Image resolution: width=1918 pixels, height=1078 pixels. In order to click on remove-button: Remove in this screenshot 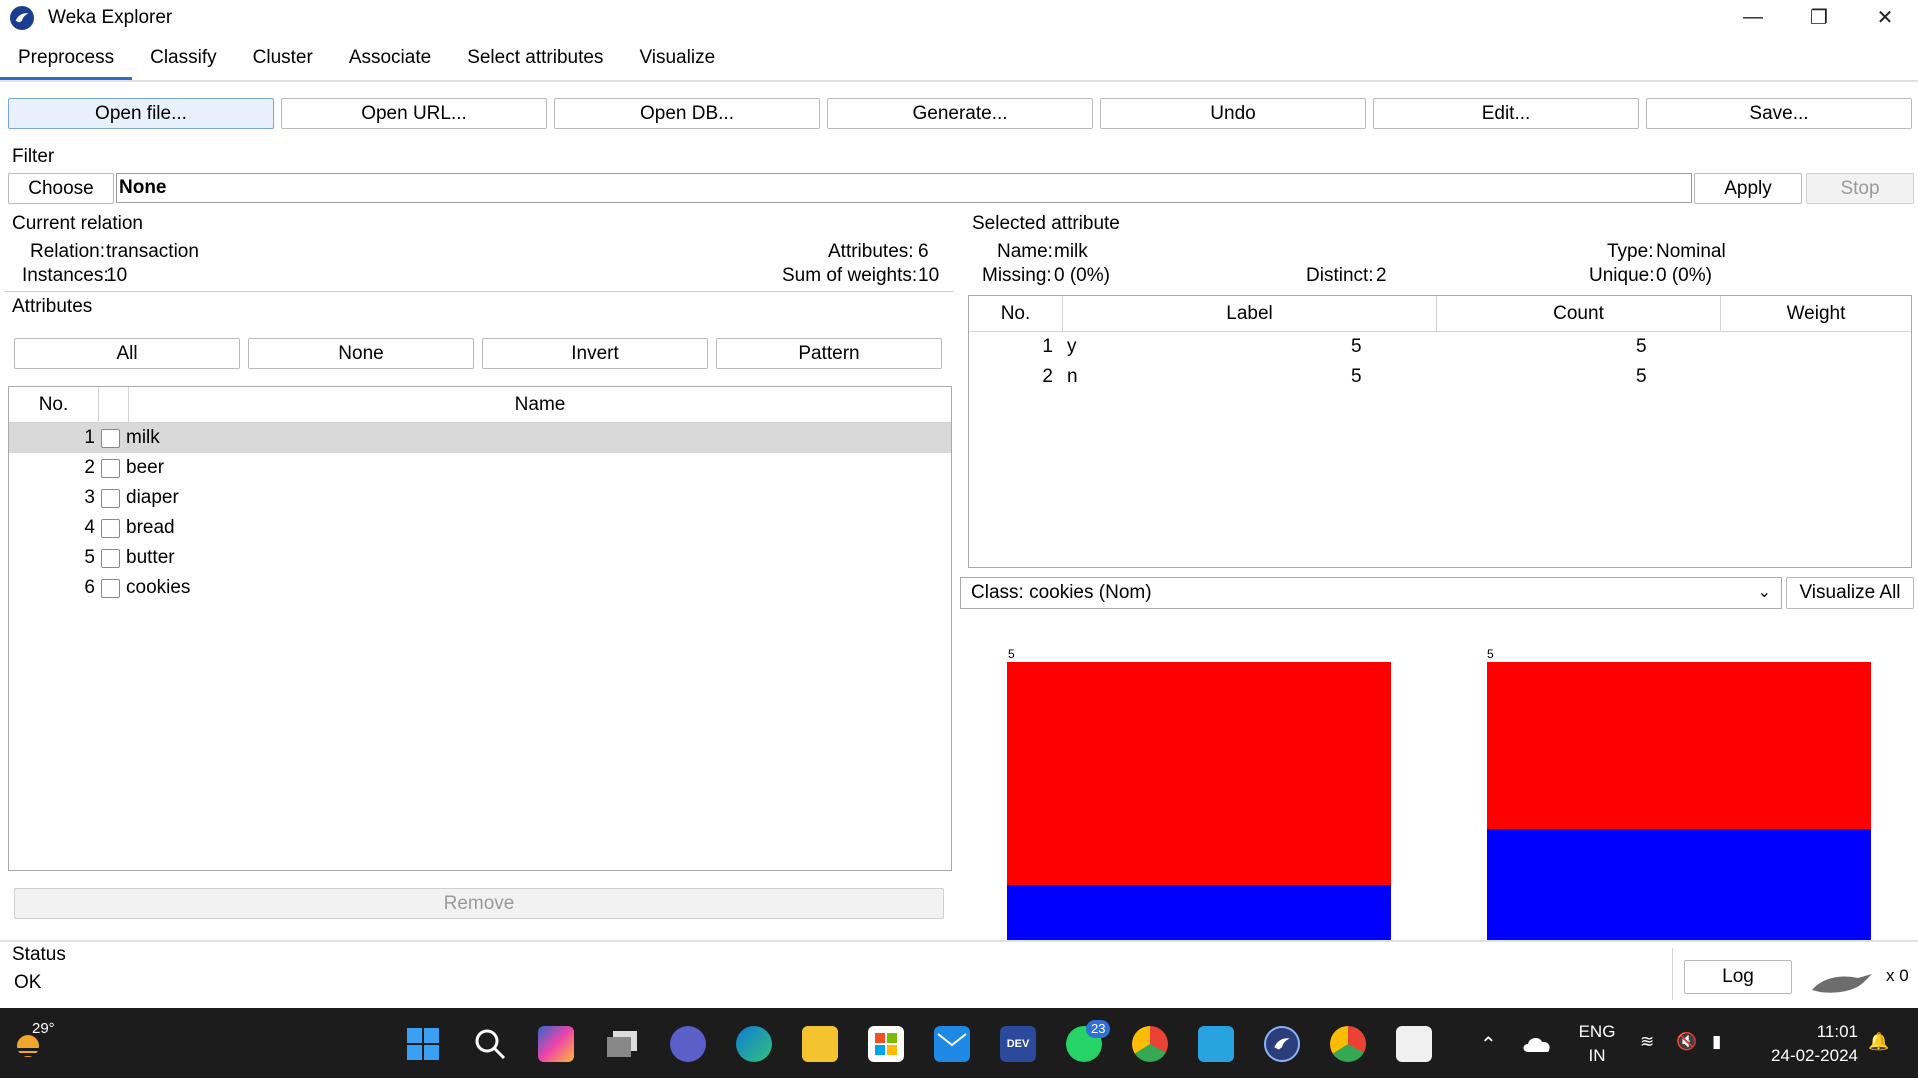, I will do `click(479, 903)`.